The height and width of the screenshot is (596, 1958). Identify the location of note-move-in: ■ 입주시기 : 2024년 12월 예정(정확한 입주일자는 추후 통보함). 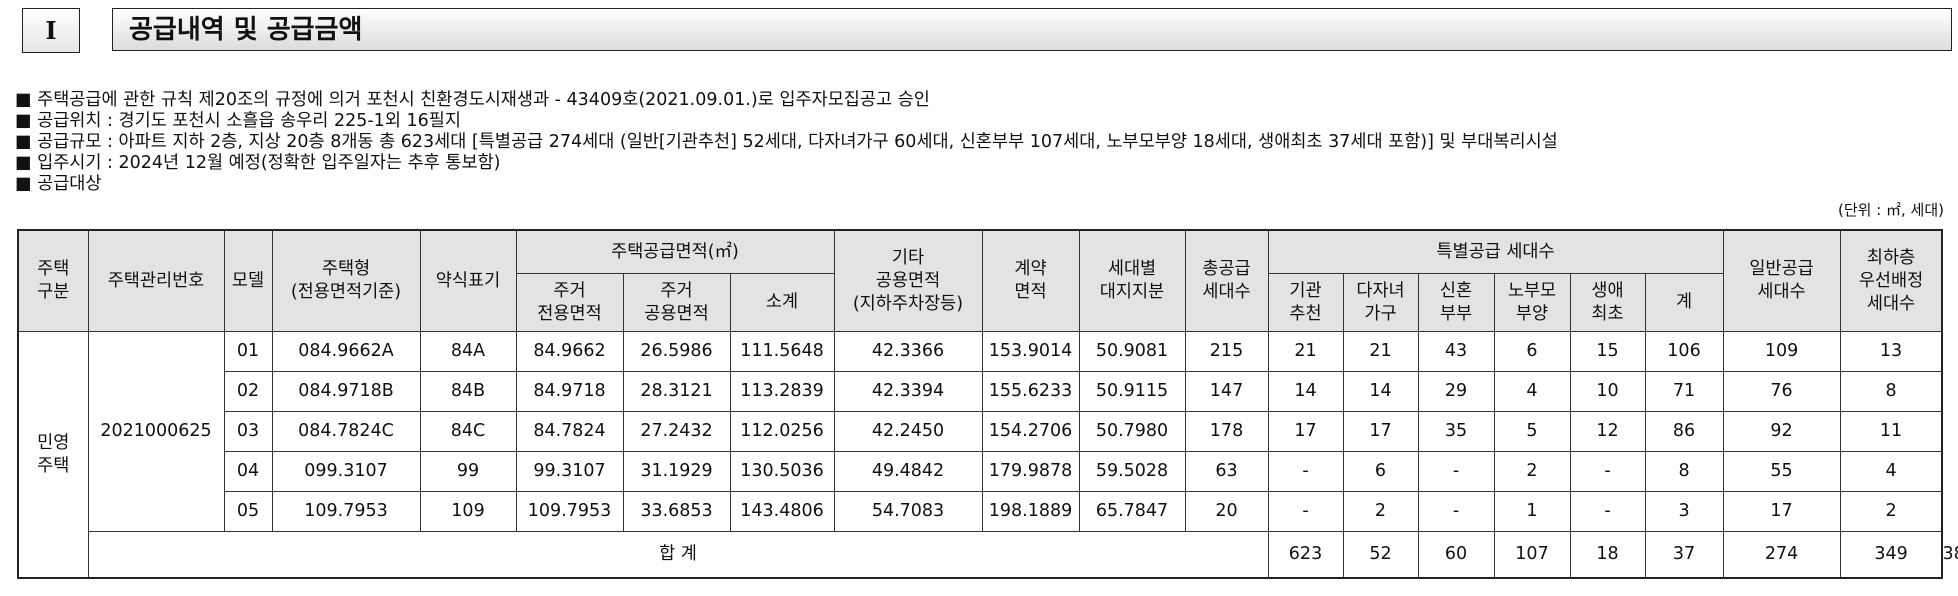
(258, 163).